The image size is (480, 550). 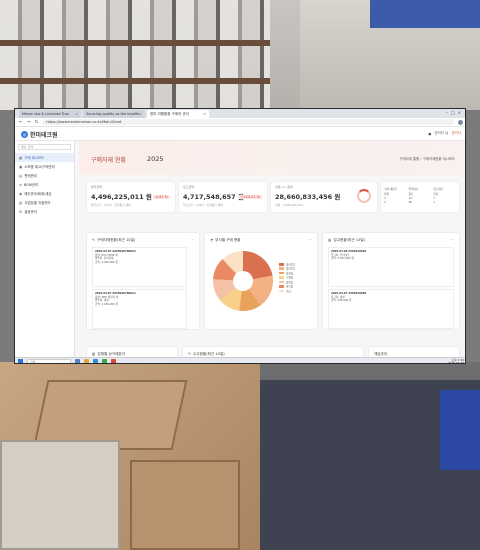 I want to click on box-icon: ▣, so click(x=21, y=166).